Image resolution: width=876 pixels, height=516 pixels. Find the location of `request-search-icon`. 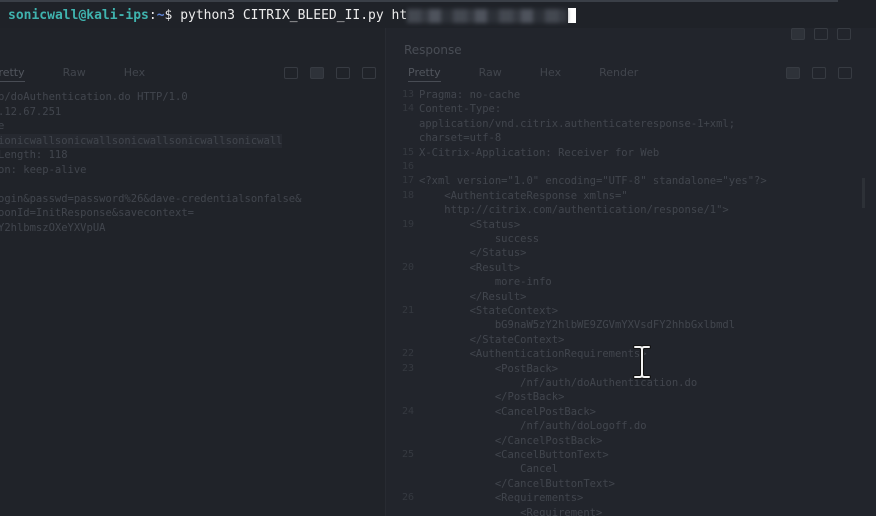

request-search-icon is located at coordinates (291, 73).